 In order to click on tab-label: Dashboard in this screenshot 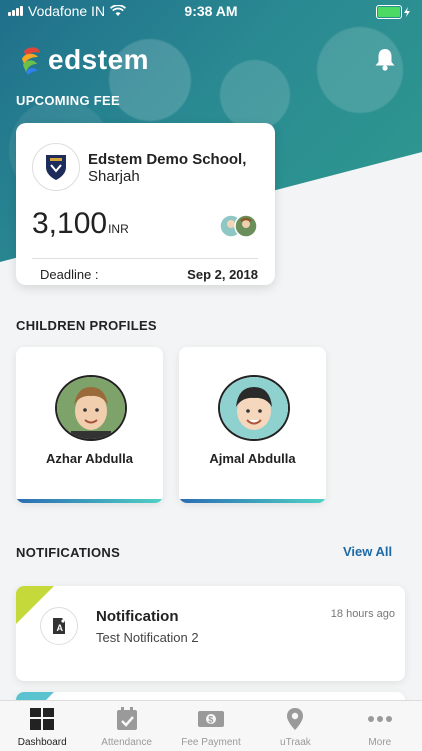, I will do `click(42, 742)`.